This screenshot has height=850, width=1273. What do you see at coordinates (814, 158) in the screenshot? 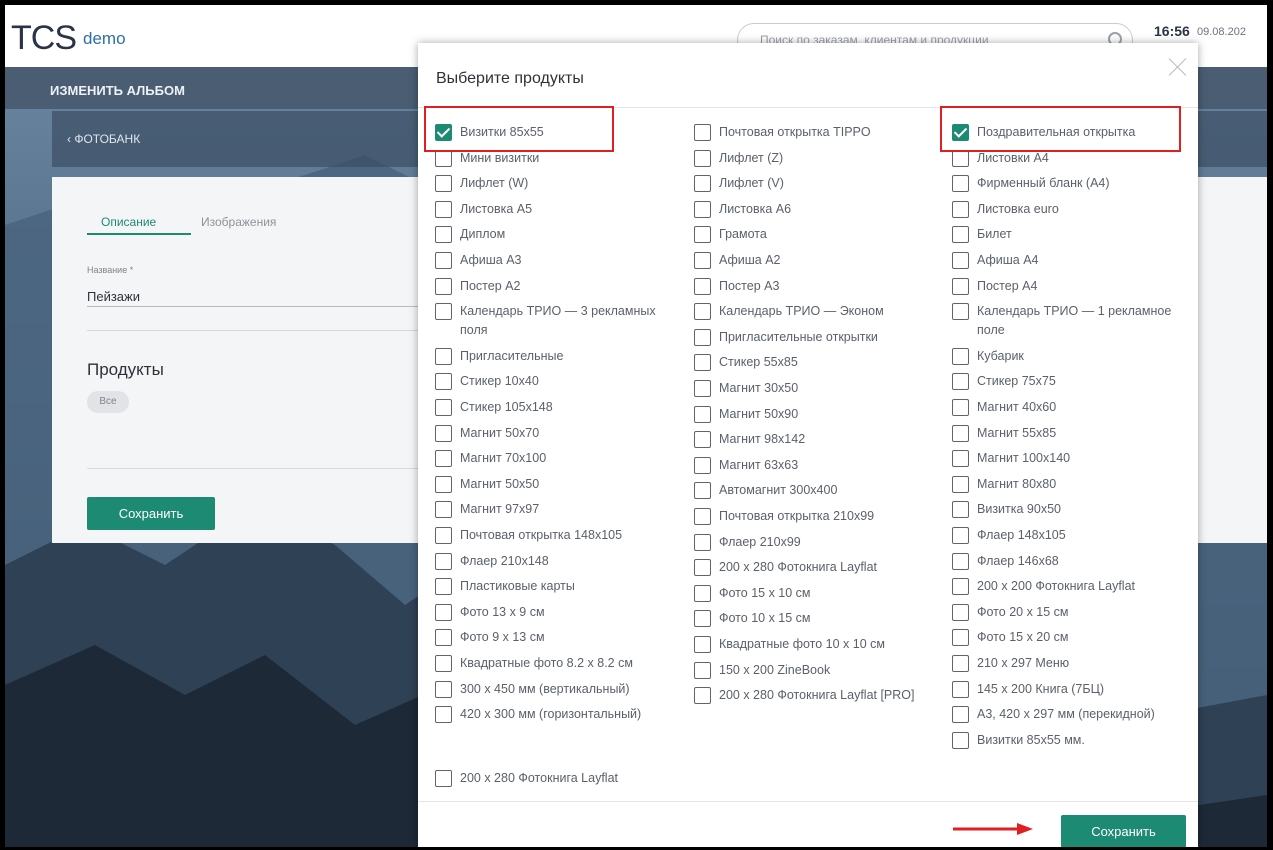
I see `product-checkbox-item: Лифлет (Z)` at bounding box center [814, 158].